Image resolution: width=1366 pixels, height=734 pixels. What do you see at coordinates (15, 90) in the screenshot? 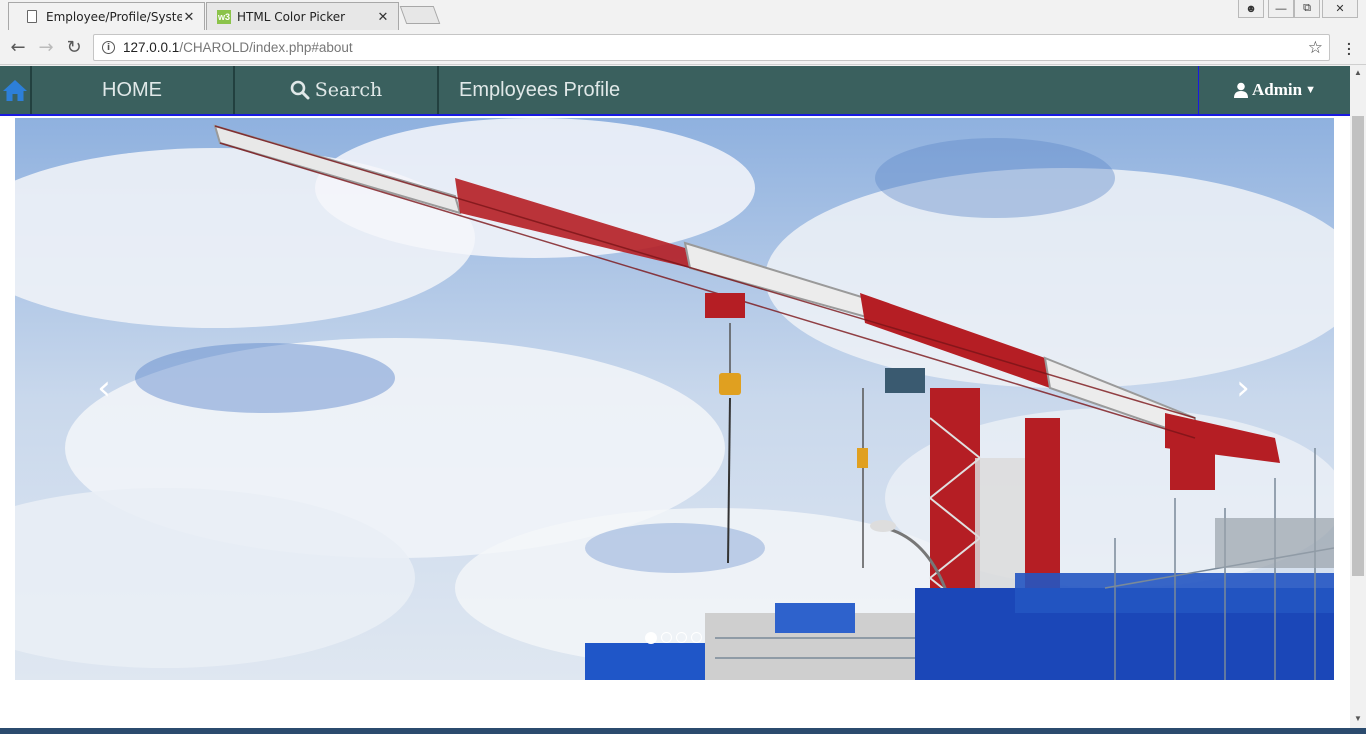
I see `home-icon` at bounding box center [15, 90].